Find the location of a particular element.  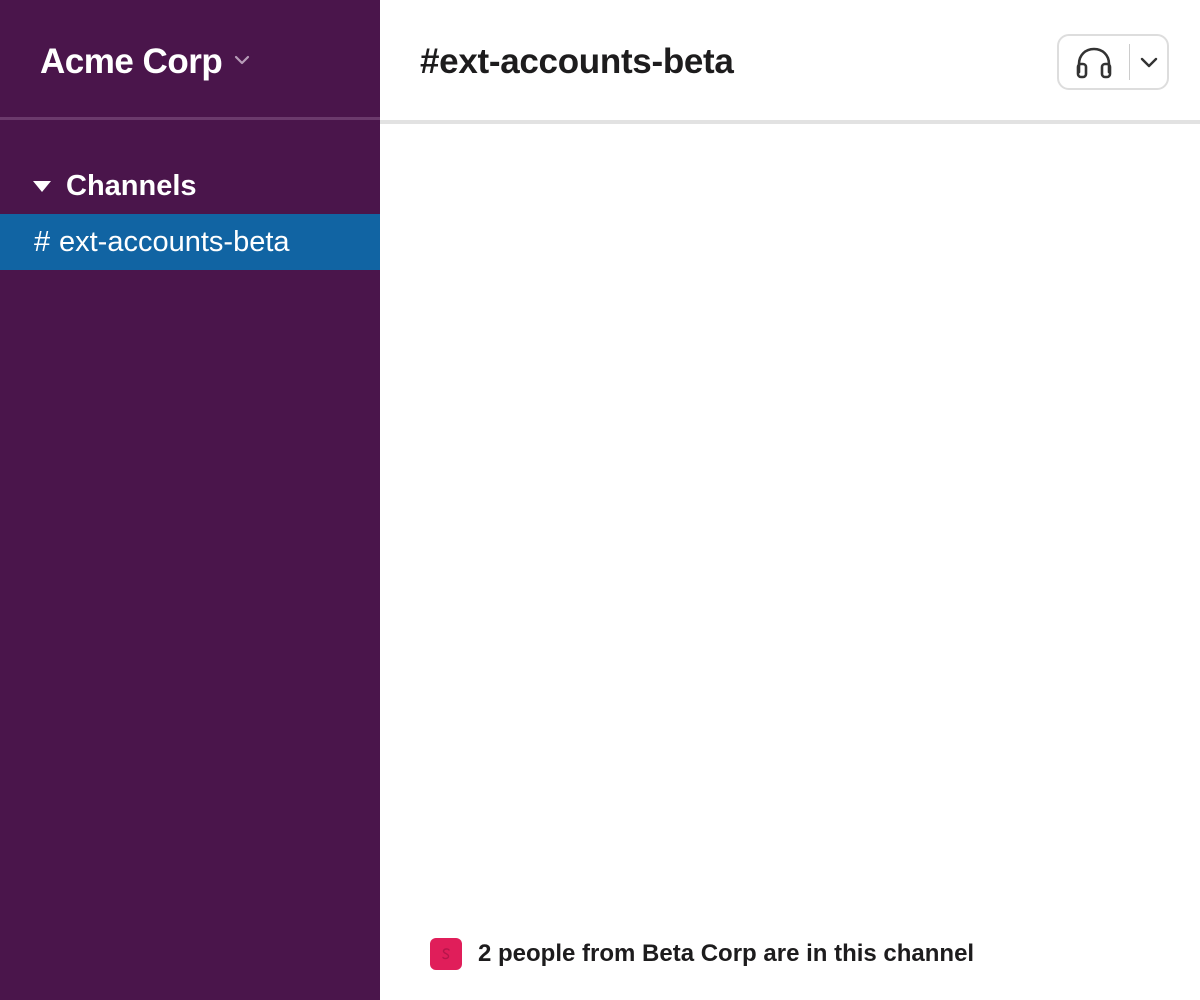

caret-down-icon is located at coordinates (42, 186).